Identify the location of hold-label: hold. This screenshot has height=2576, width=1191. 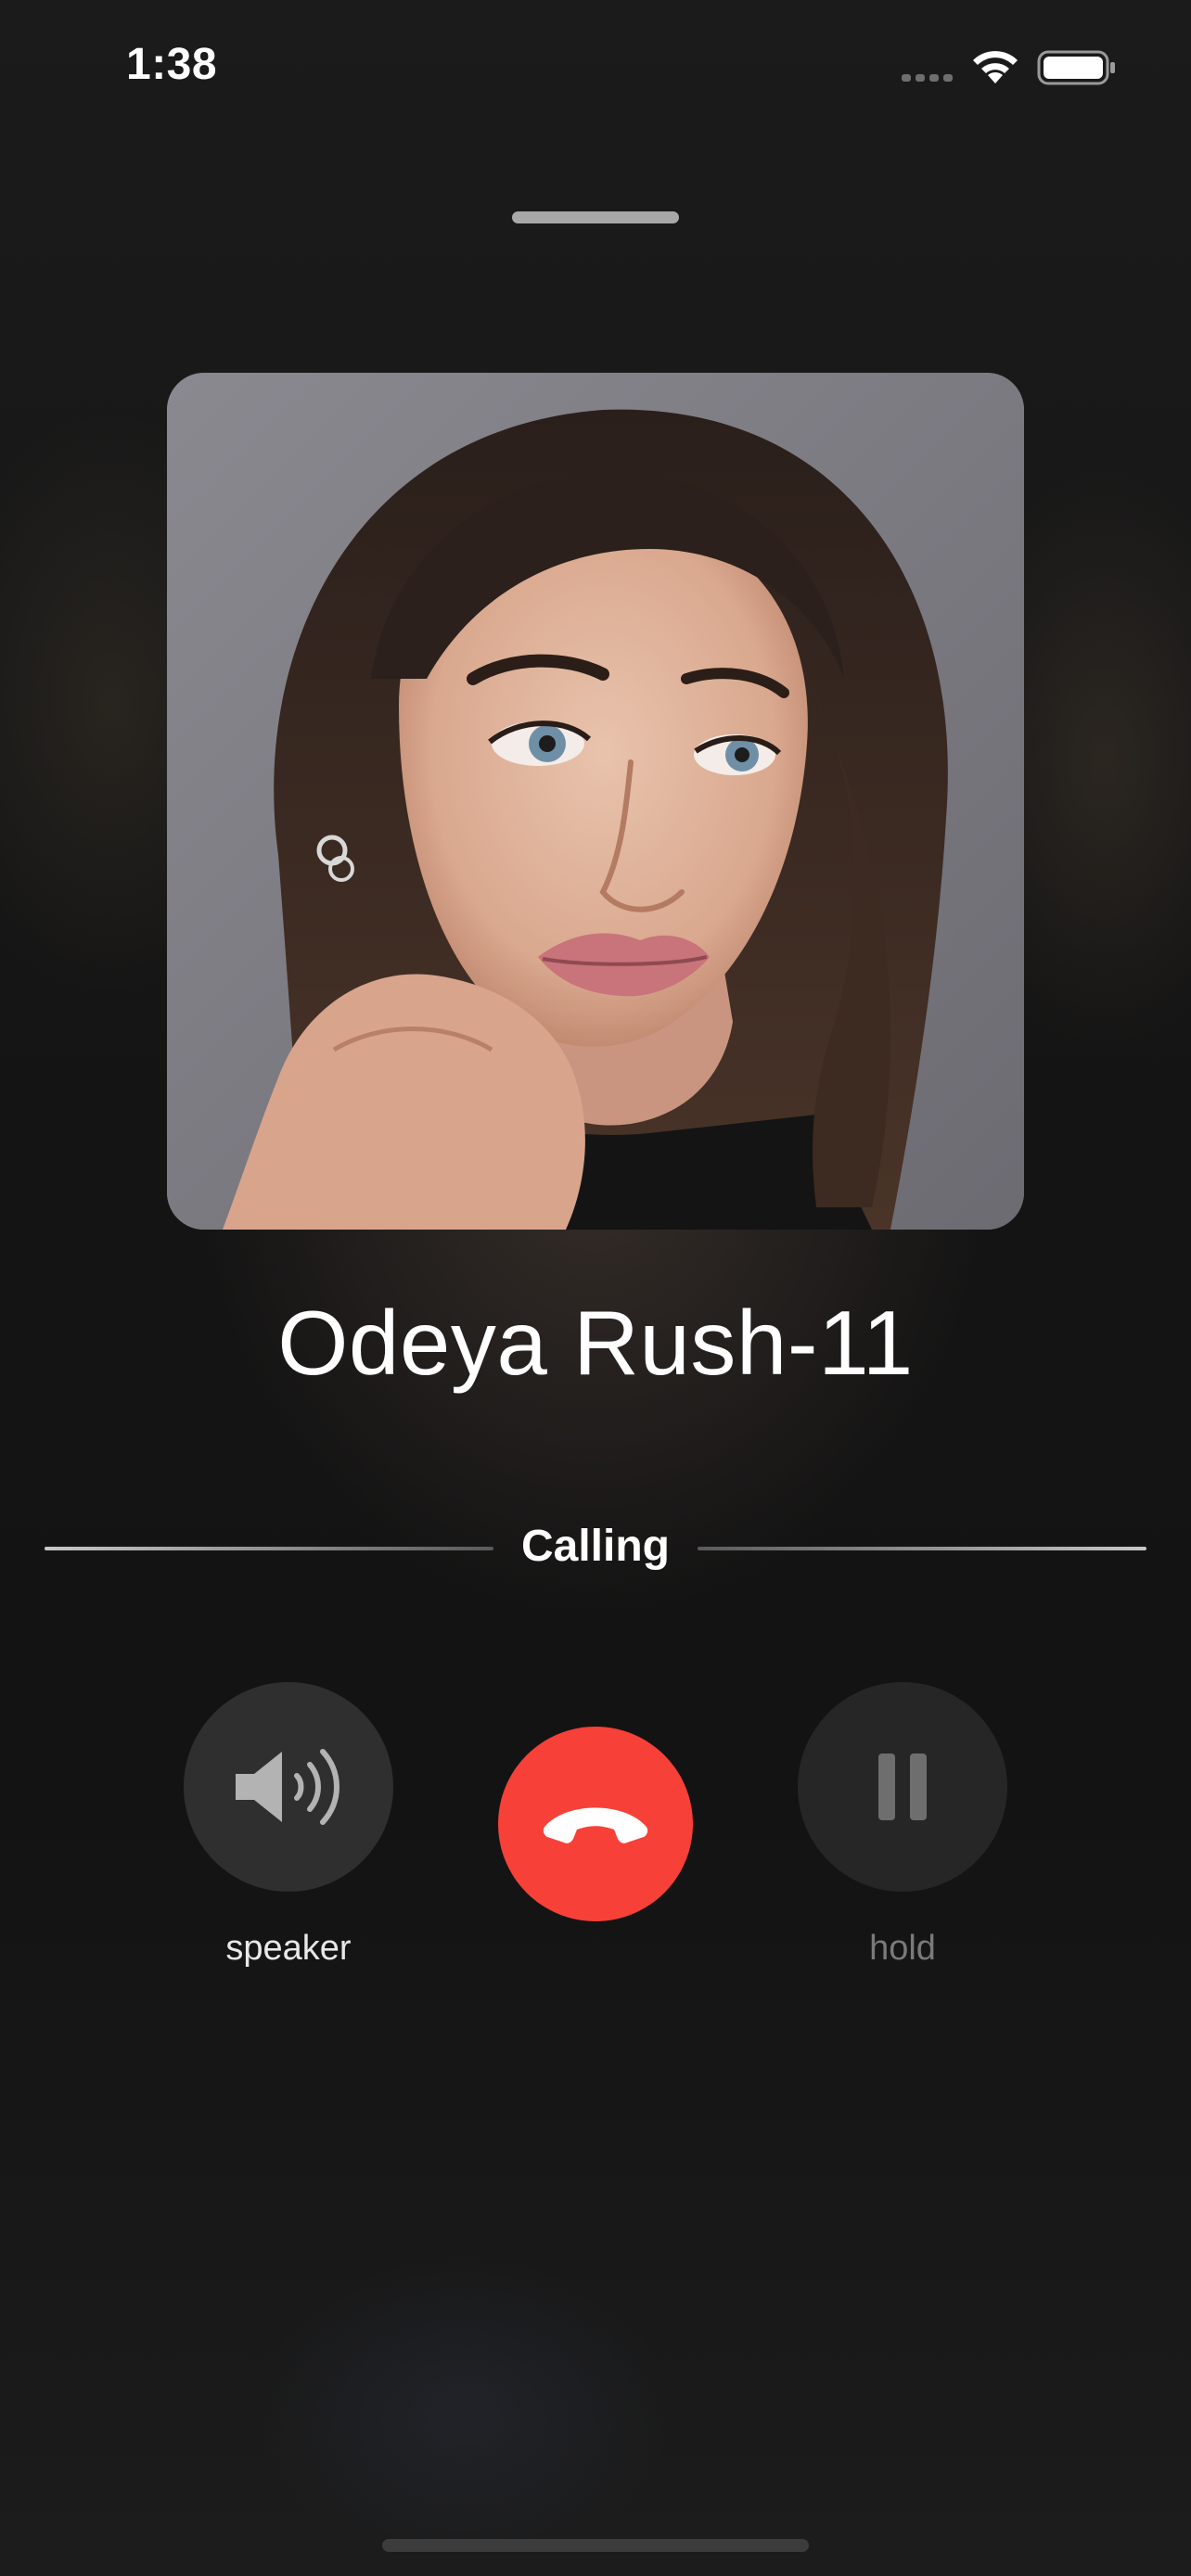
(903, 1949).